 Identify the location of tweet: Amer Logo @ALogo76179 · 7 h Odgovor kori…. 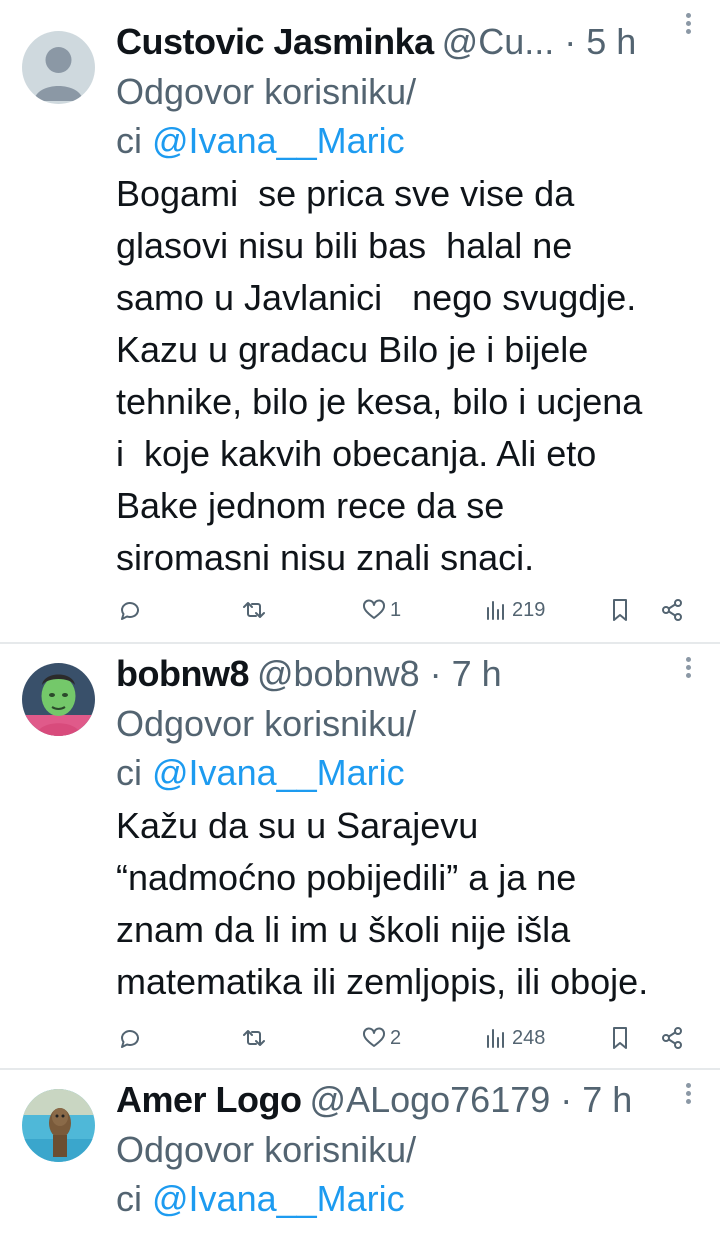
(360, 1161).